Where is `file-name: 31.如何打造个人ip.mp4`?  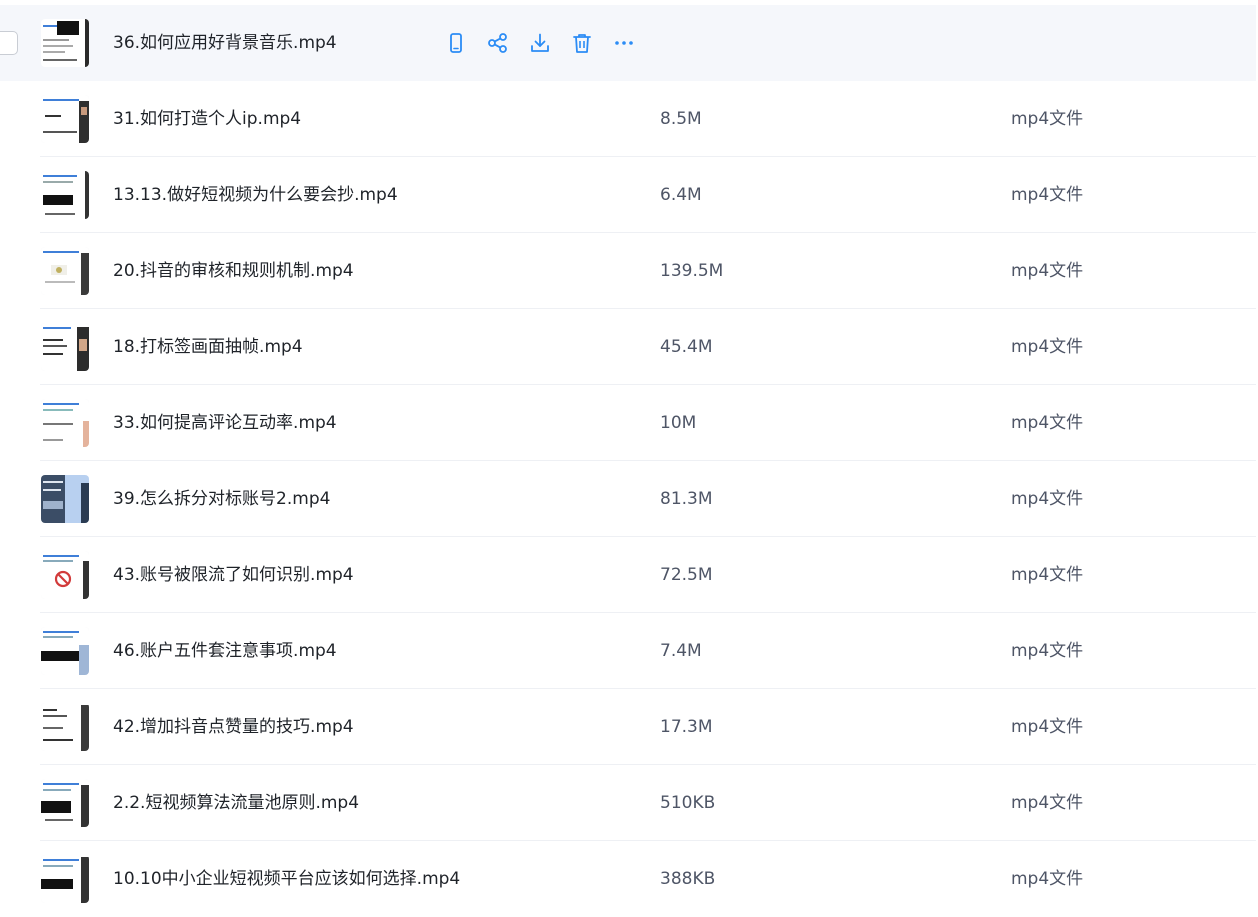
file-name: 31.如何打造个人ip.mp4 is located at coordinates (207, 119).